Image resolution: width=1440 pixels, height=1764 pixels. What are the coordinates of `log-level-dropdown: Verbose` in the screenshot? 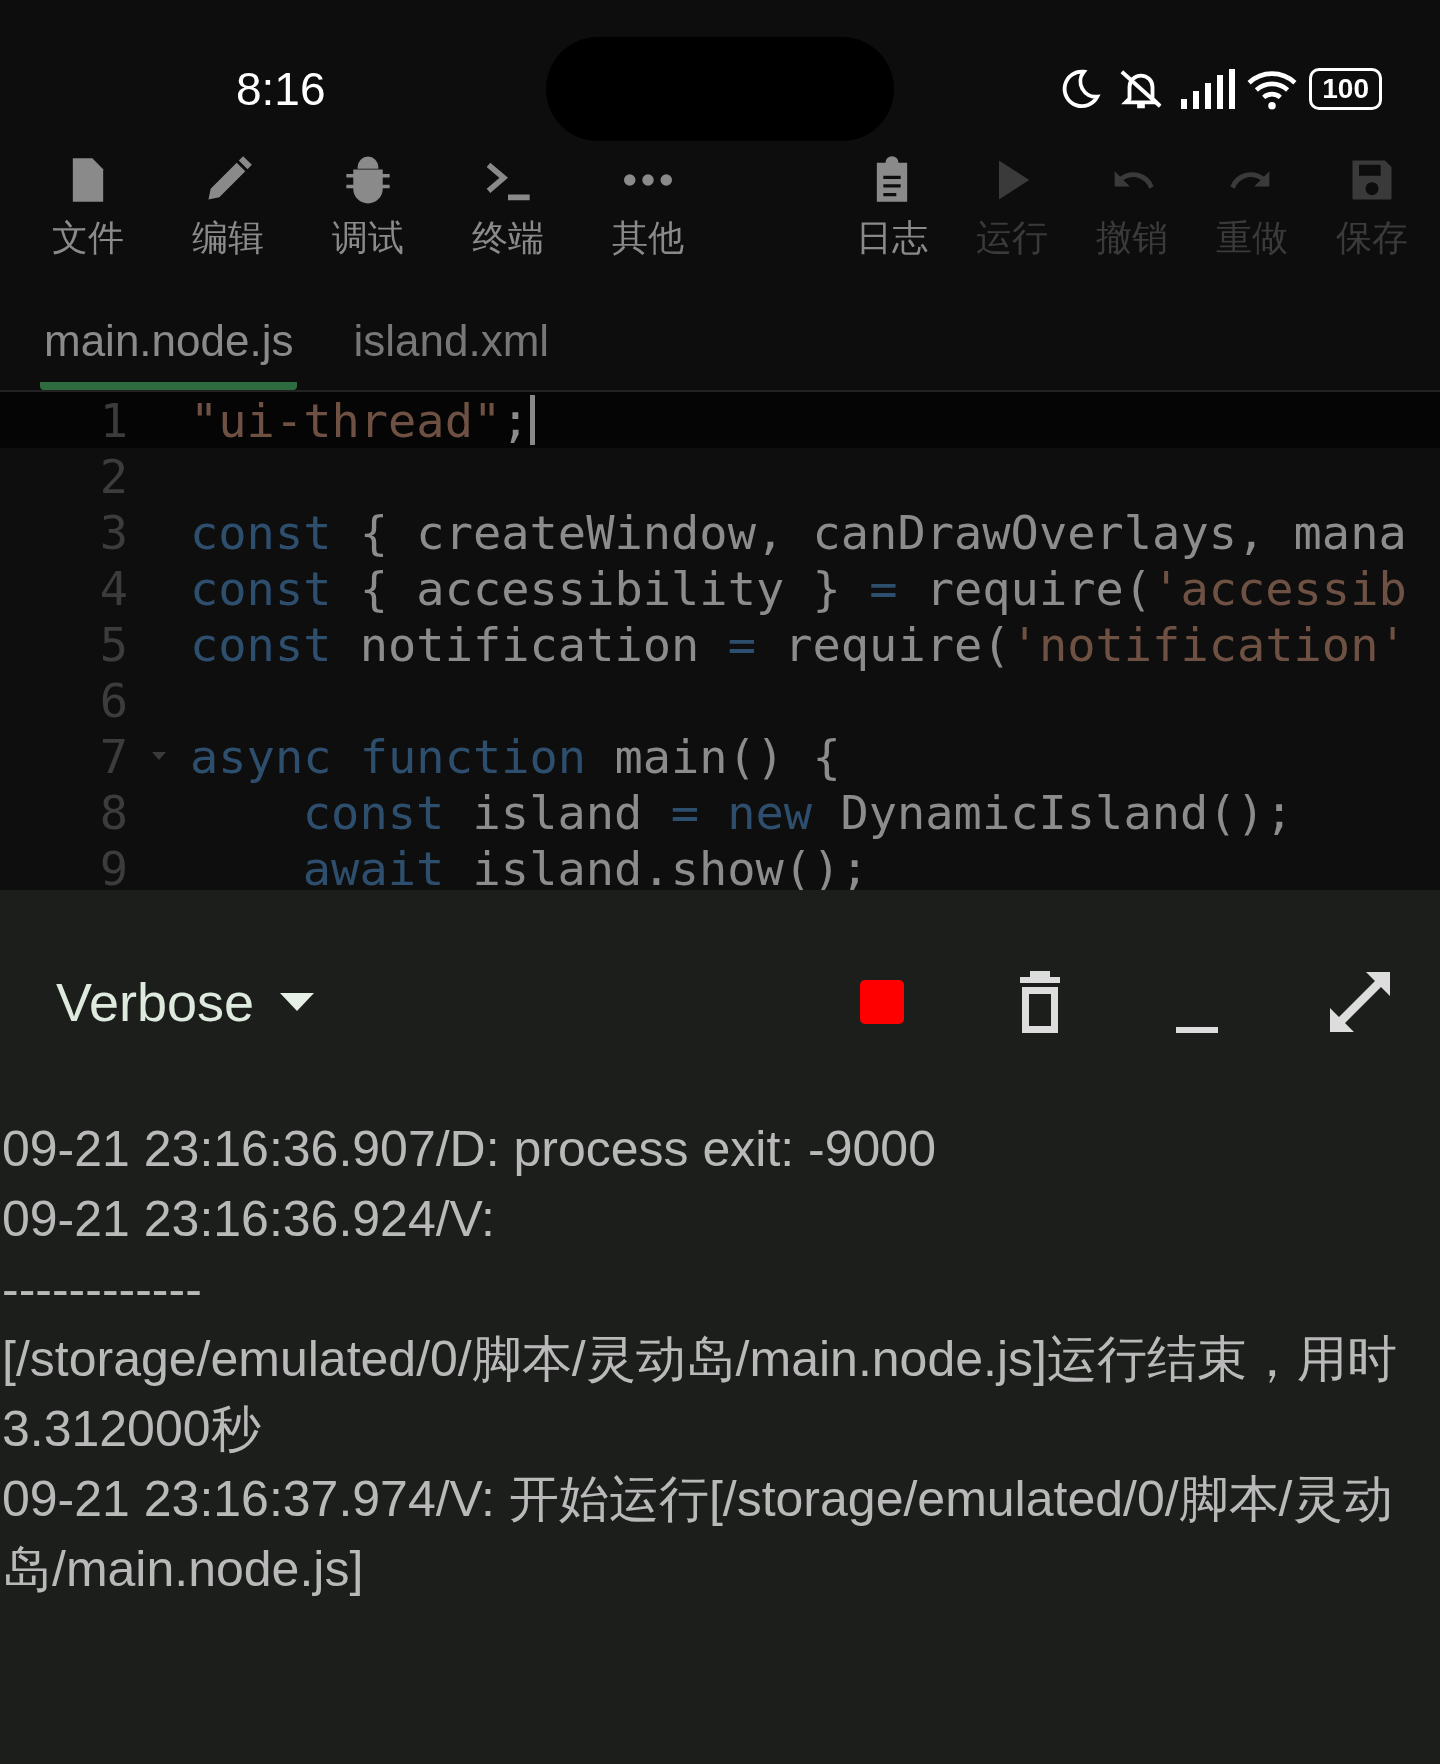 It's located at (185, 1002).